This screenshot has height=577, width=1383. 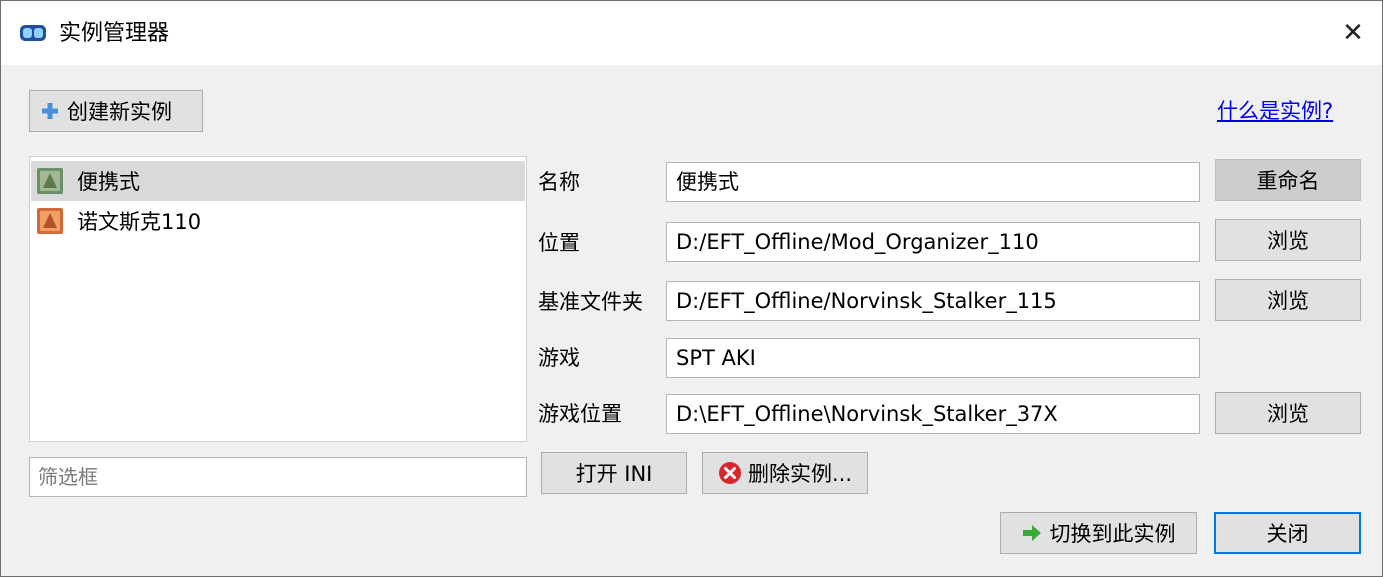 I want to click on create-instance-button: 创建新实例, so click(x=116, y=111).